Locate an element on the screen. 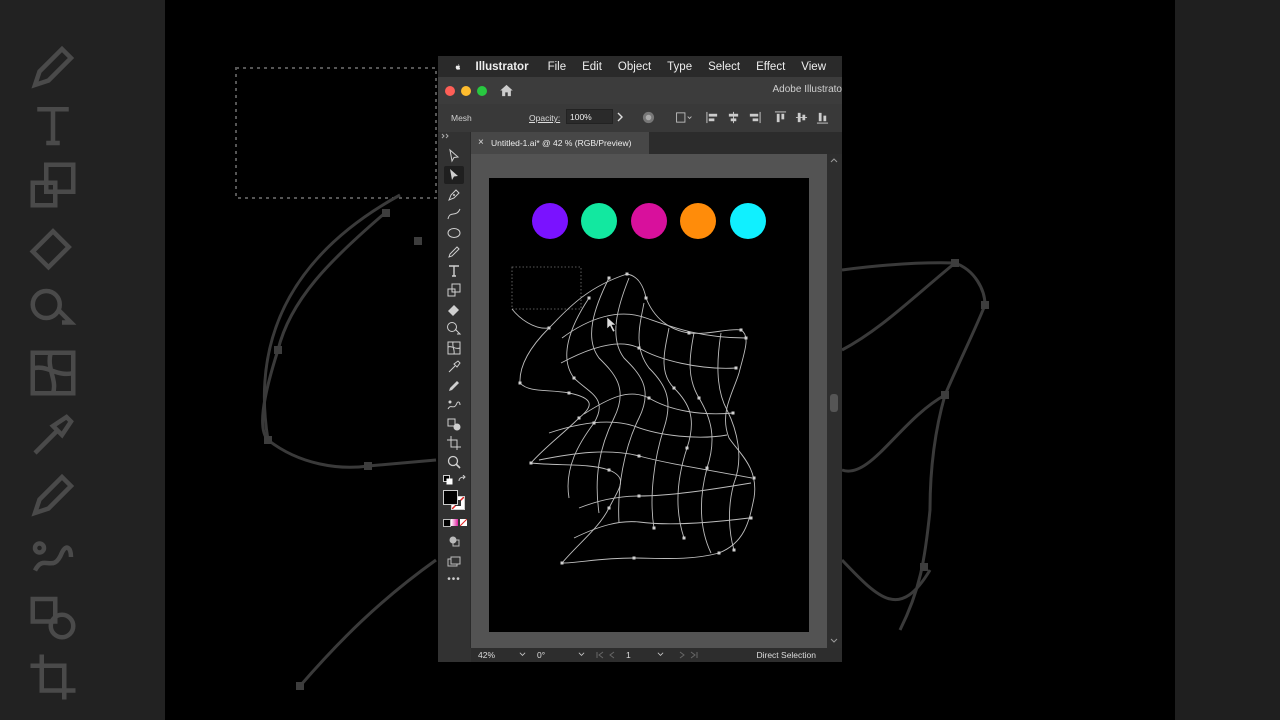  eyedropper-tool is located at coordinates (454, 367).